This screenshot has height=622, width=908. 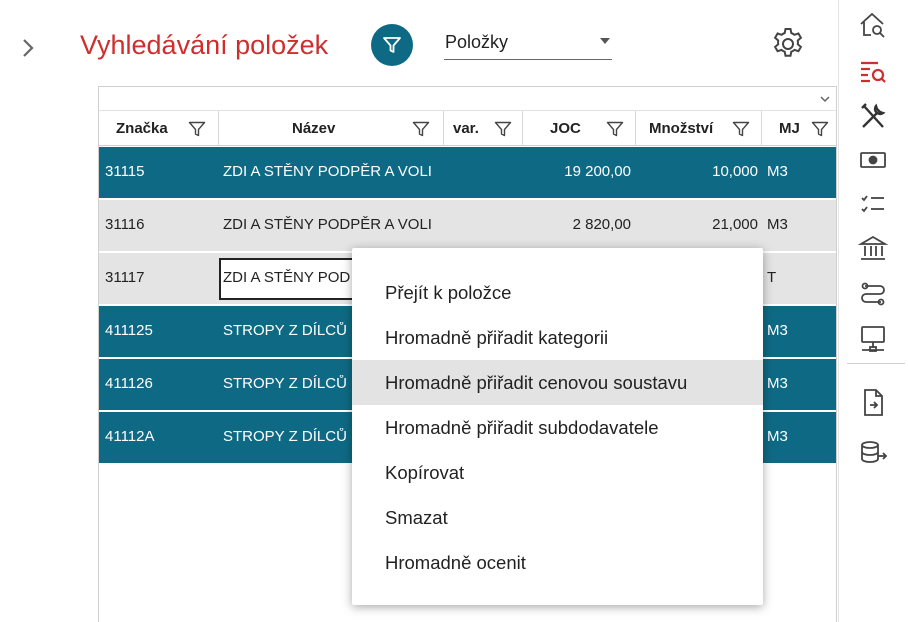 What do you see at coordinates (28, 48) in the screenshot?
I see `expand-panel-chevron-icon` at bounding box center [28, 48].